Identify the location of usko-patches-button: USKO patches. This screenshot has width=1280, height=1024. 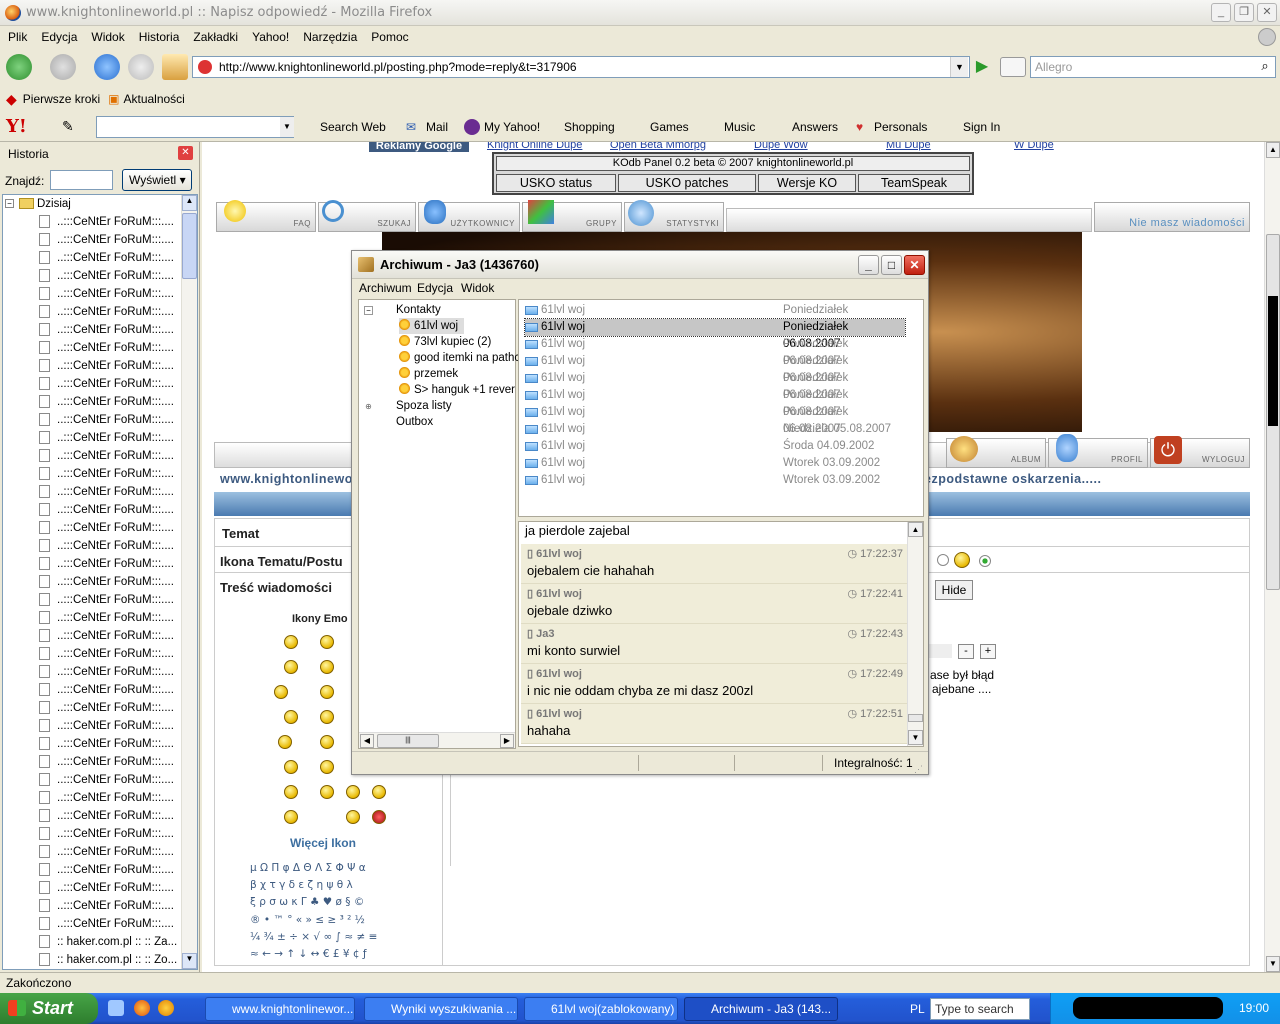
(687, 183).